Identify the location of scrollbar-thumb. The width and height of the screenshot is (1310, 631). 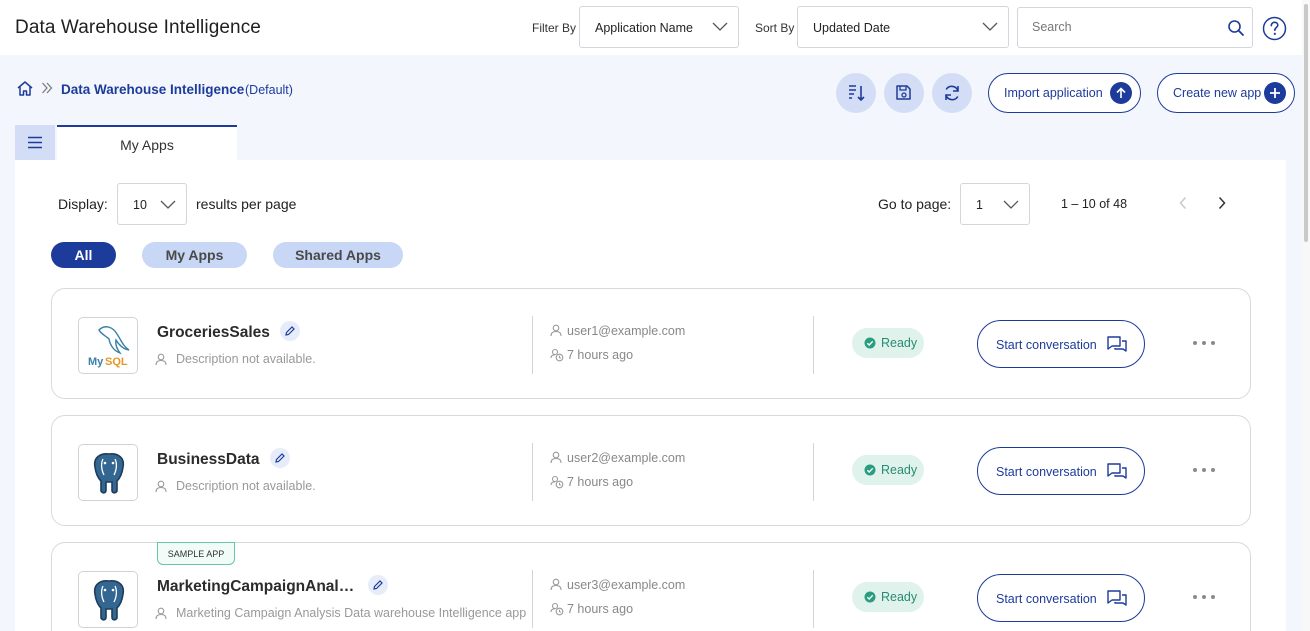
(1306, 123).